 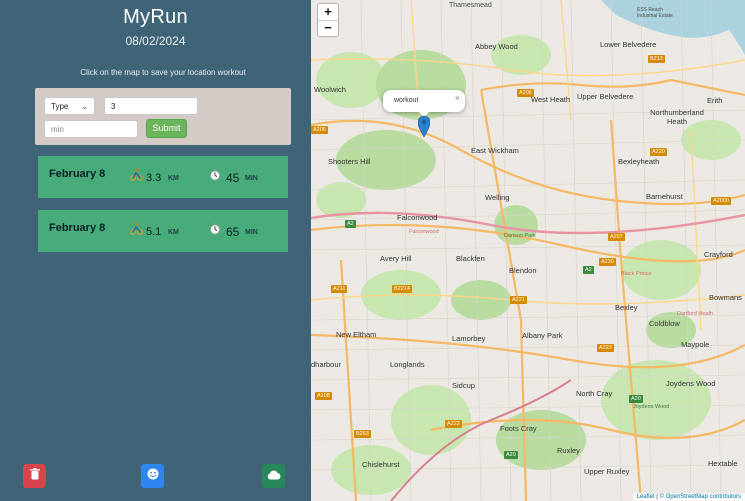 What do you see at coordinates (605, 348) in the screenshot?
I see `road-label: A223` at bounding box center [605, 348].